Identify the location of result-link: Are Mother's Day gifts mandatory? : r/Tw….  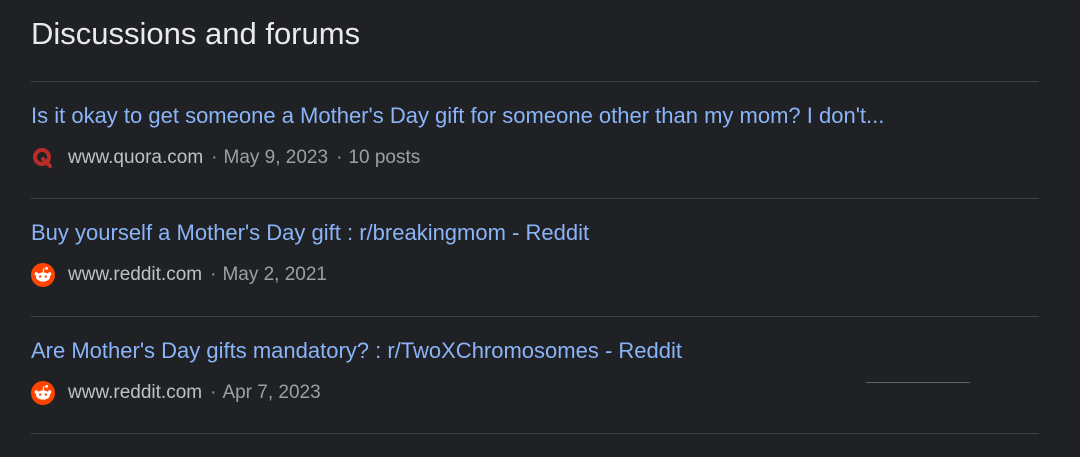
(356, 351).